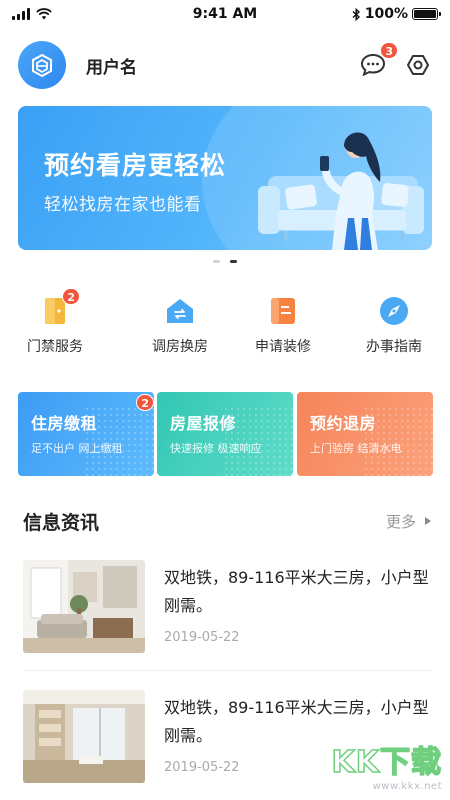 This screenshot has width=450, height=800. I want to click on service-label: 门禁服务, so click(55, 347).